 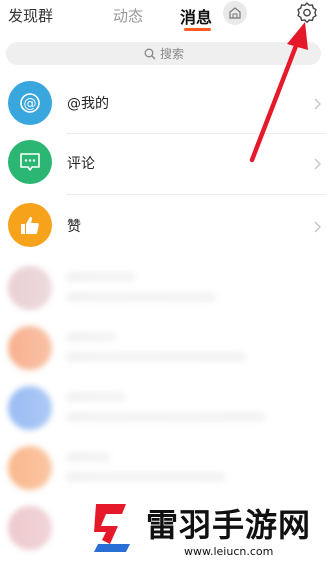 What do you see at coordinates (112, 528) in the screenshot?
I see `site-logo-icon` at bounding box center [112, 528].